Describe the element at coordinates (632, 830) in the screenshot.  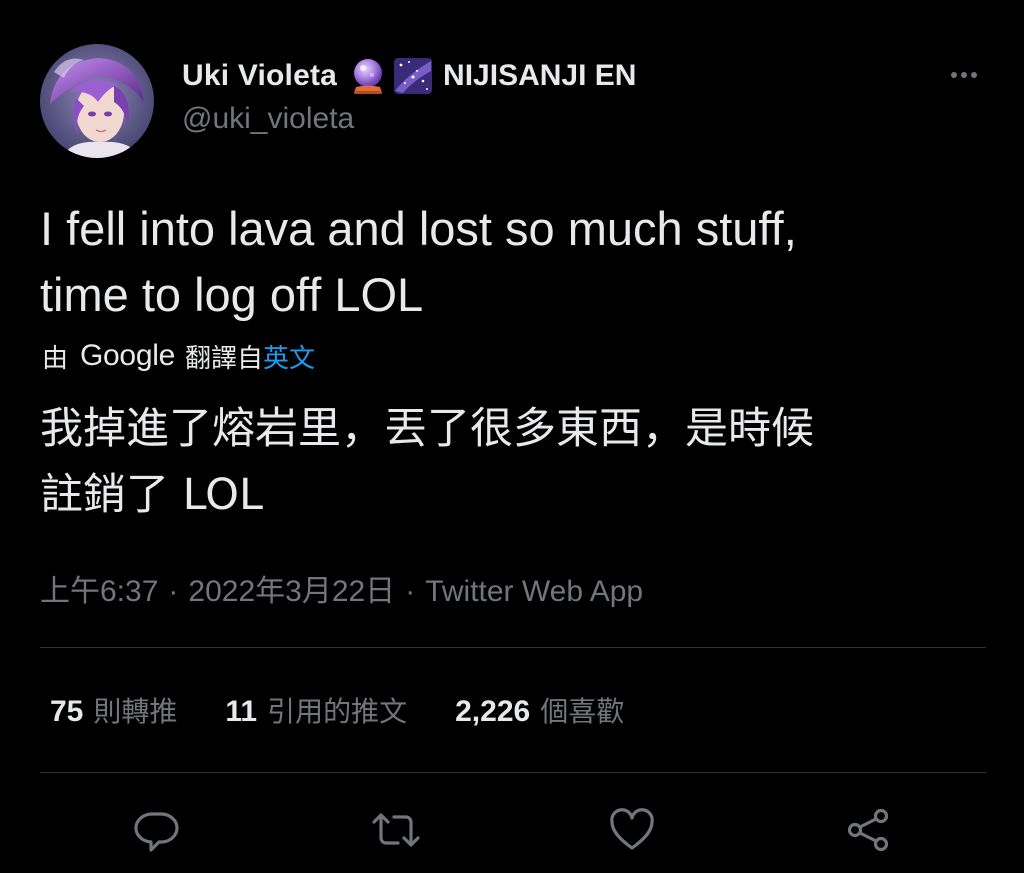
I see `like-icon` at that location.